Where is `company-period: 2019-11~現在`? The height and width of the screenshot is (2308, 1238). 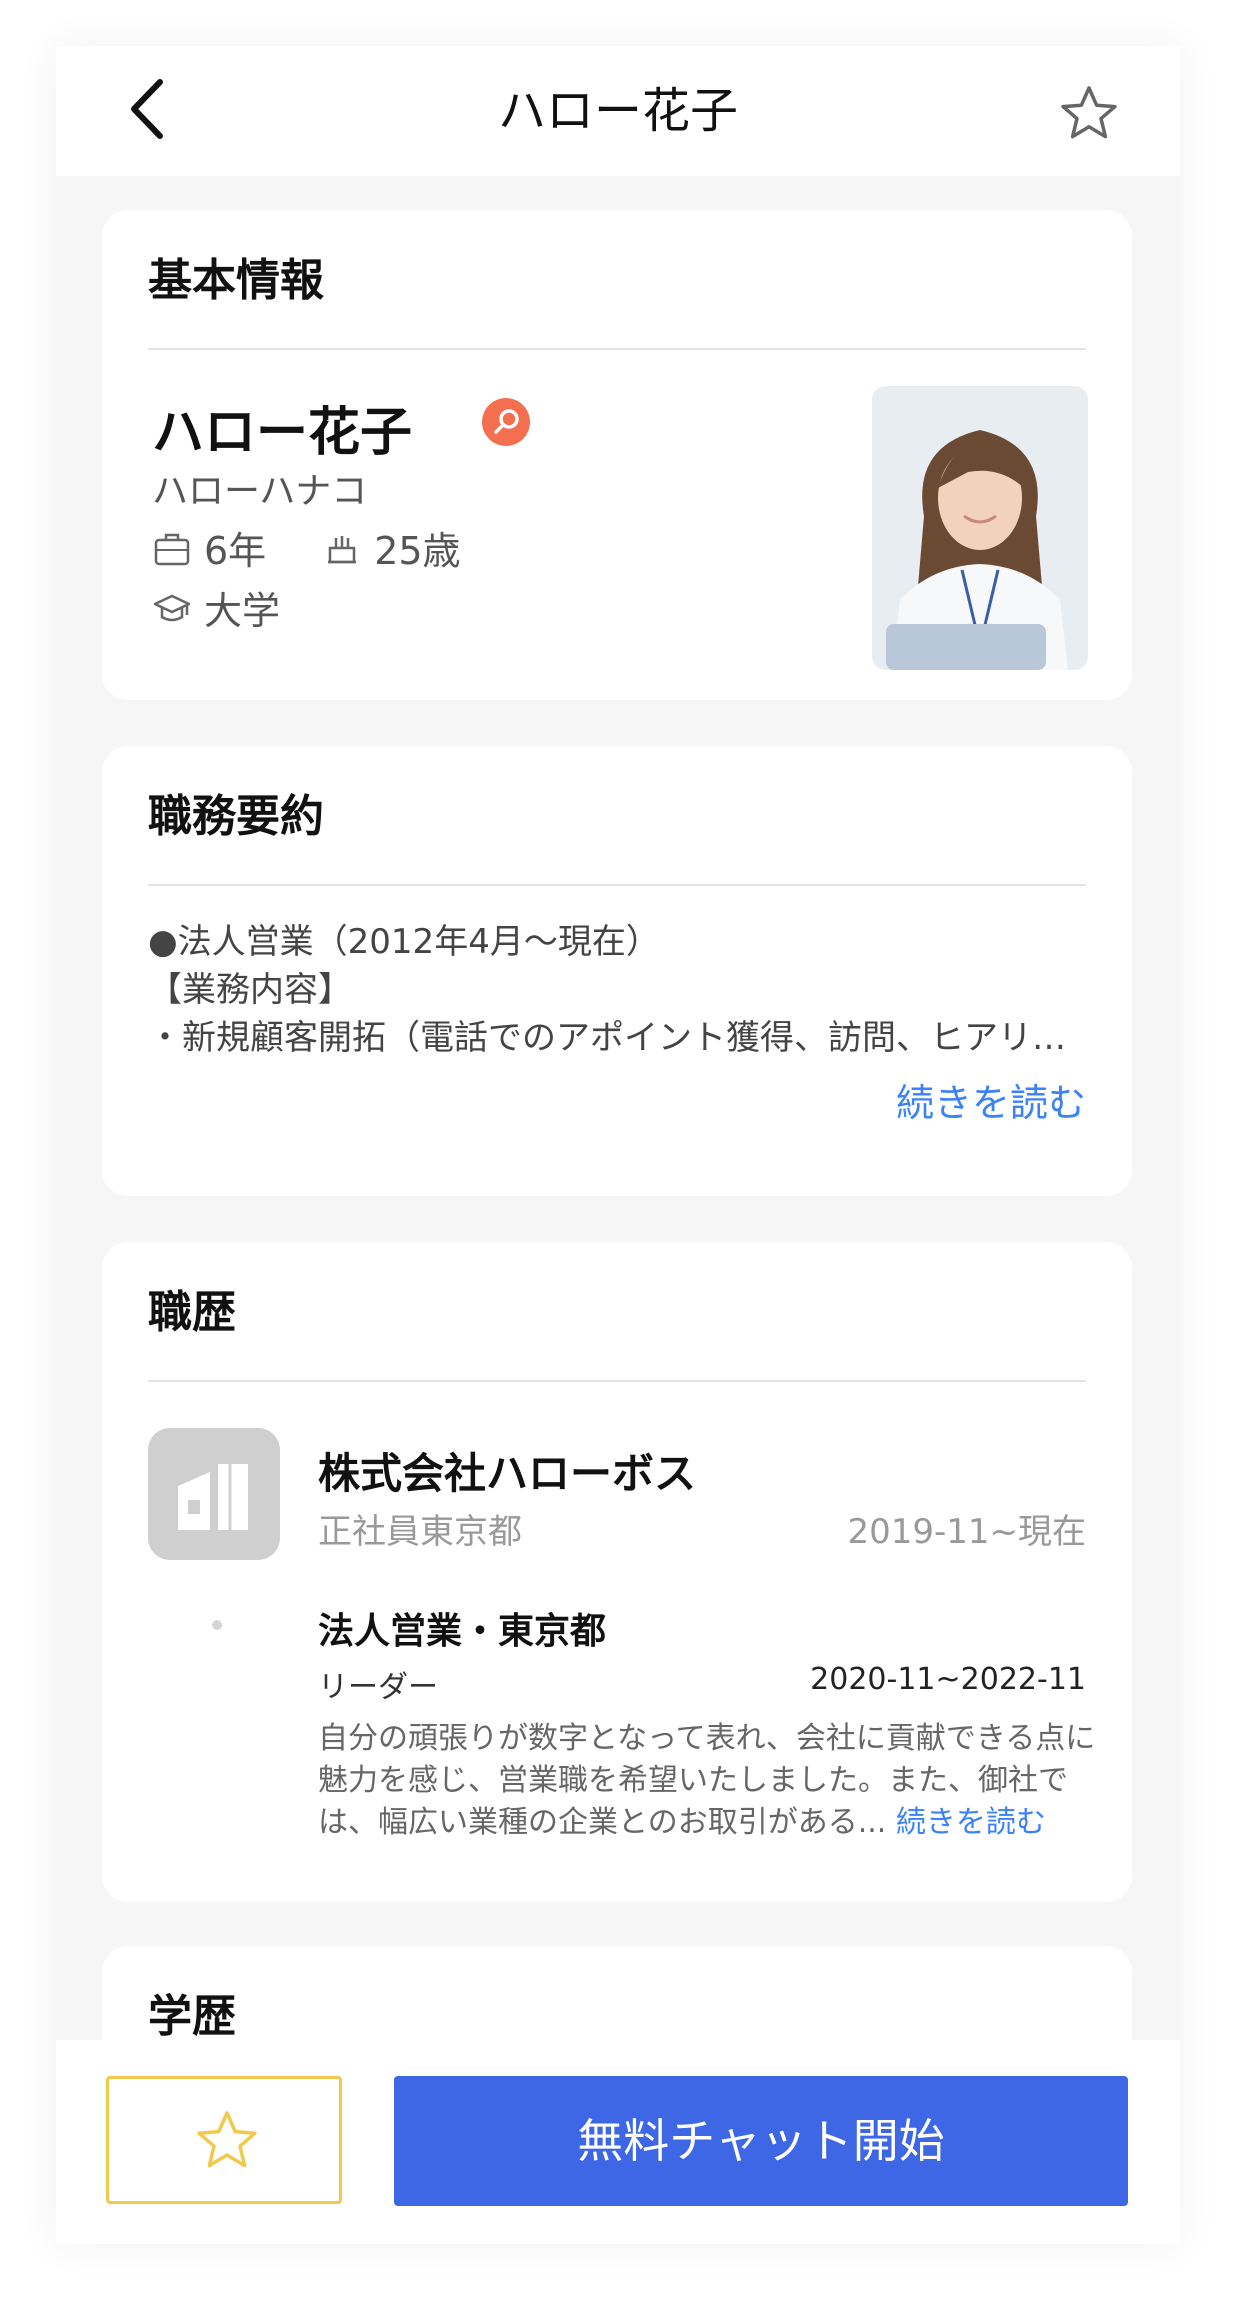 company-period: 2019-11~現在 is located at coordinates (966, 1532).